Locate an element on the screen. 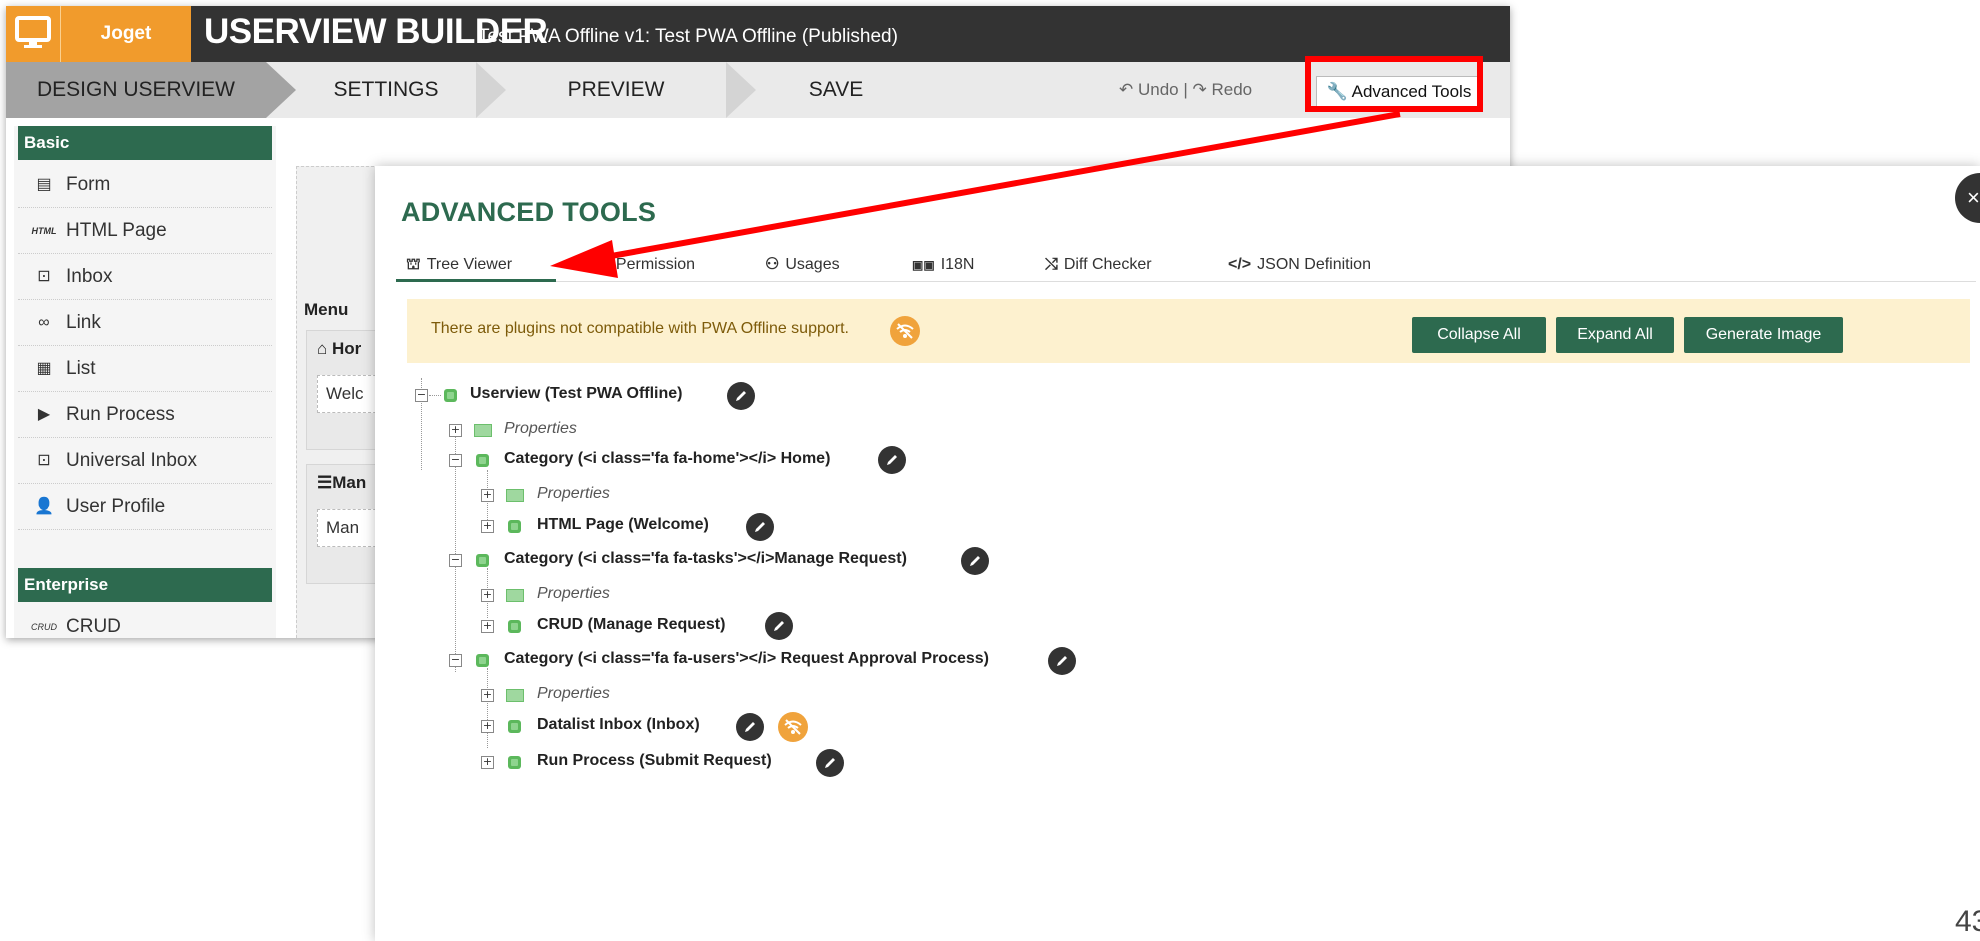  page-number: 43 is located at coordinates (1967, 921).